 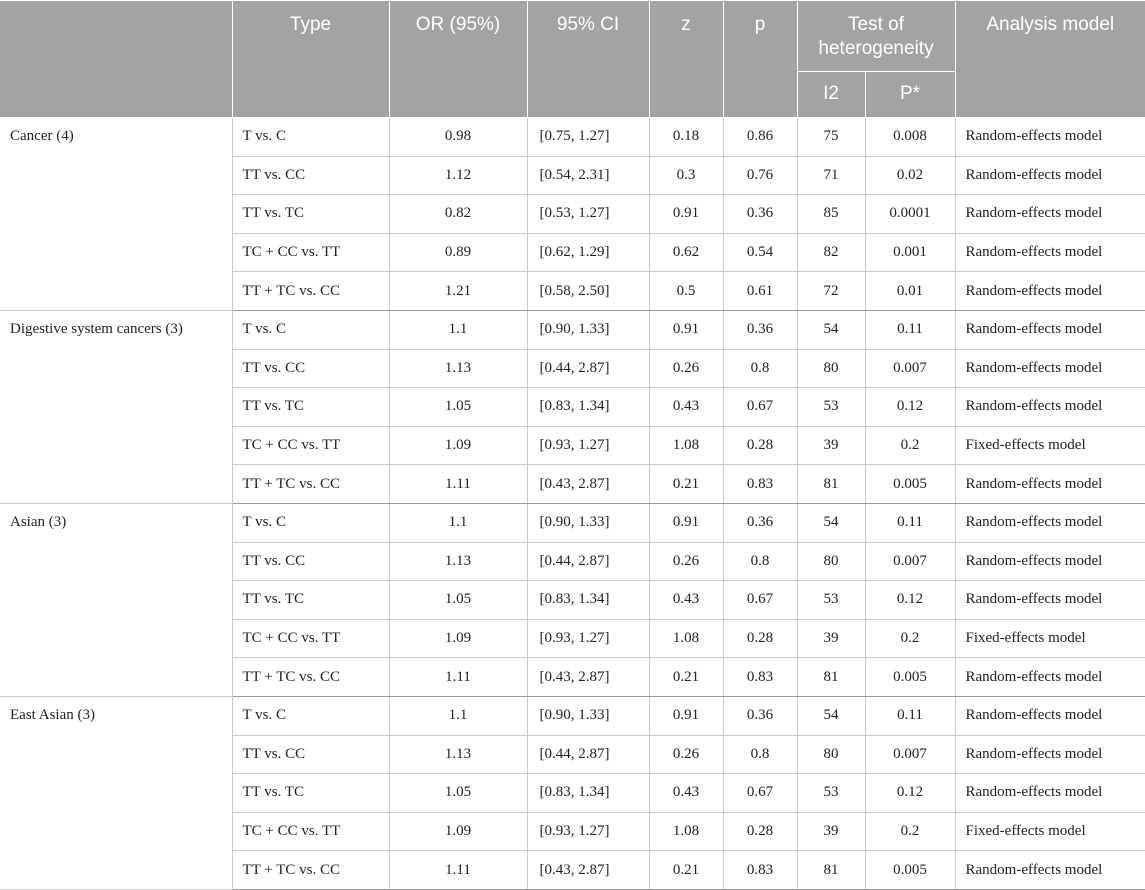 I want to click on group-label: East Asian (3), so click(x=116, y=792).